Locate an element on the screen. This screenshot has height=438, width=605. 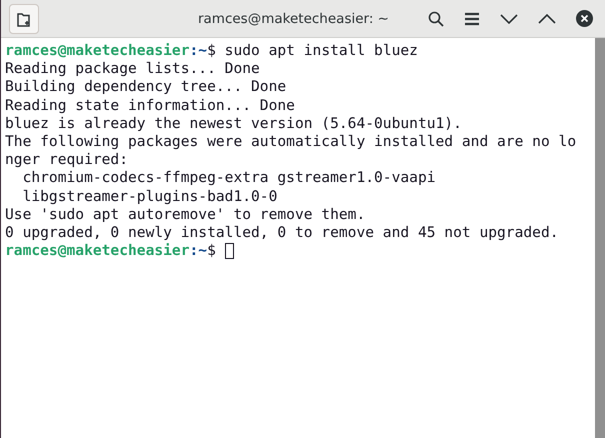
new-tab-button is located at coordinates (24, 19).